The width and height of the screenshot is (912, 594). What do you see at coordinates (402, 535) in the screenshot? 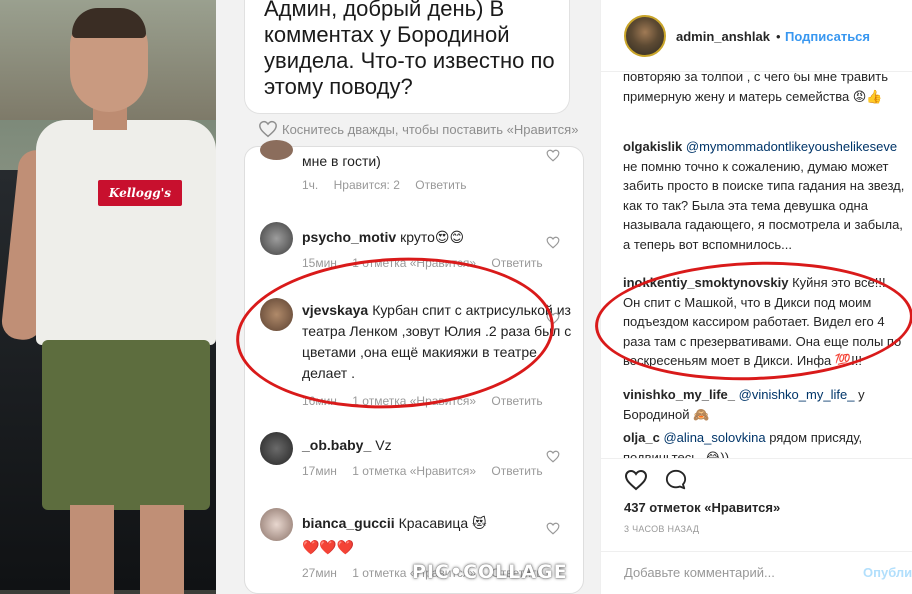
I see `comment-body: bianca_guccii Красавица 😻 ❤️❤️❤️` at bounding box center [402, 535].